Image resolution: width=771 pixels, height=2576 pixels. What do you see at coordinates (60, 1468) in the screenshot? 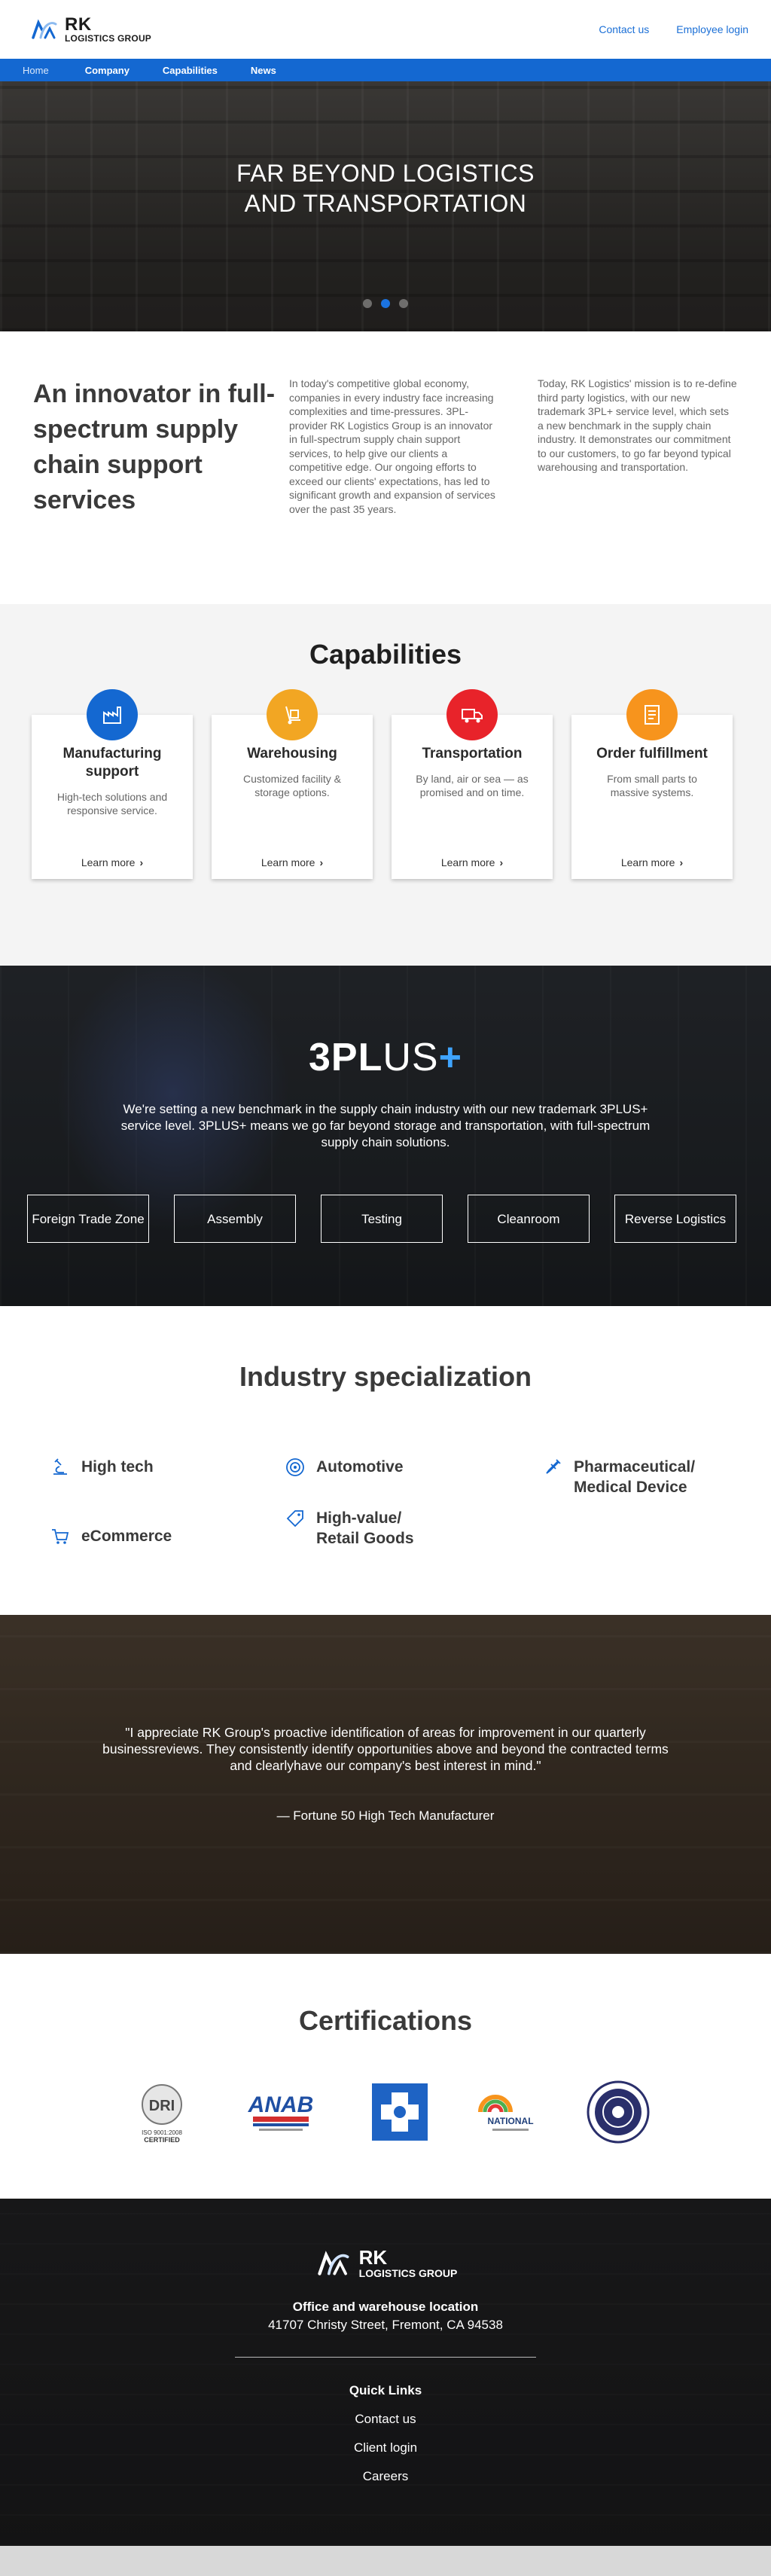
I see `microscope-icon` at bounding box center [60, 1468].